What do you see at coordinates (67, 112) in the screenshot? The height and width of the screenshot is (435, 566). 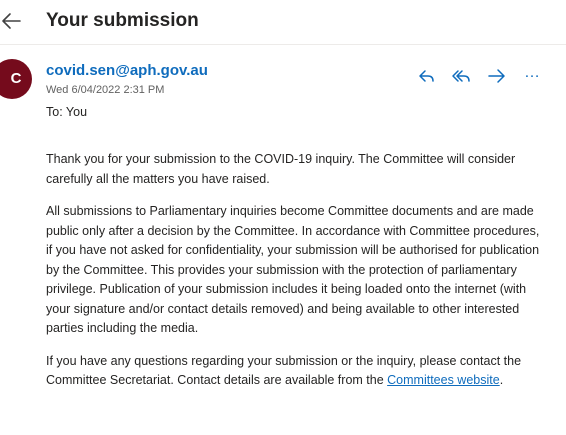 I see `recipient-line: To: You` at bounding box center [67, 112].